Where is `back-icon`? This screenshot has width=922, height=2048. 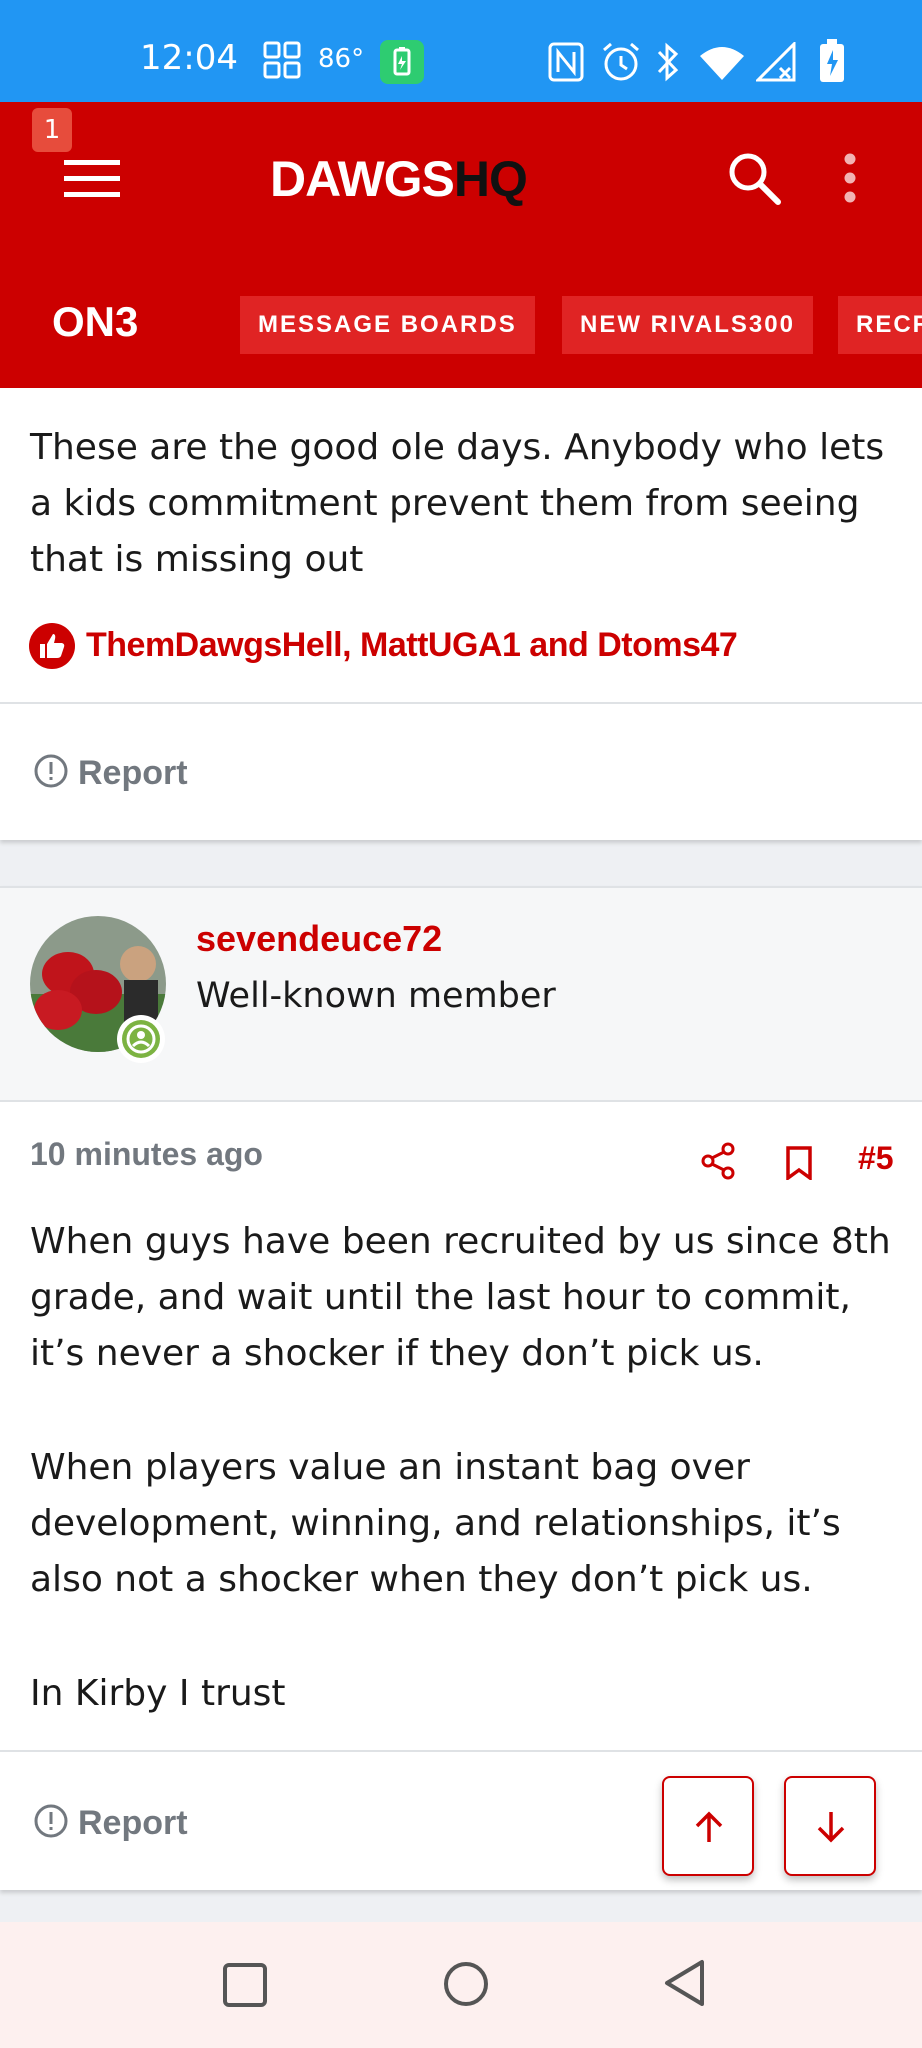
back-icon is located at coordinates (685, 1983).